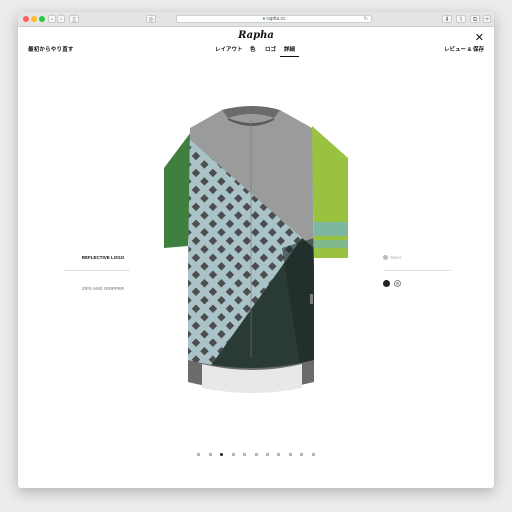 The width and height of the screenshot is (512, 512). What do you see at coordinates (253, 49) in the screenshot?
I see `tab-color: 色` at bounding box center [253, 49].